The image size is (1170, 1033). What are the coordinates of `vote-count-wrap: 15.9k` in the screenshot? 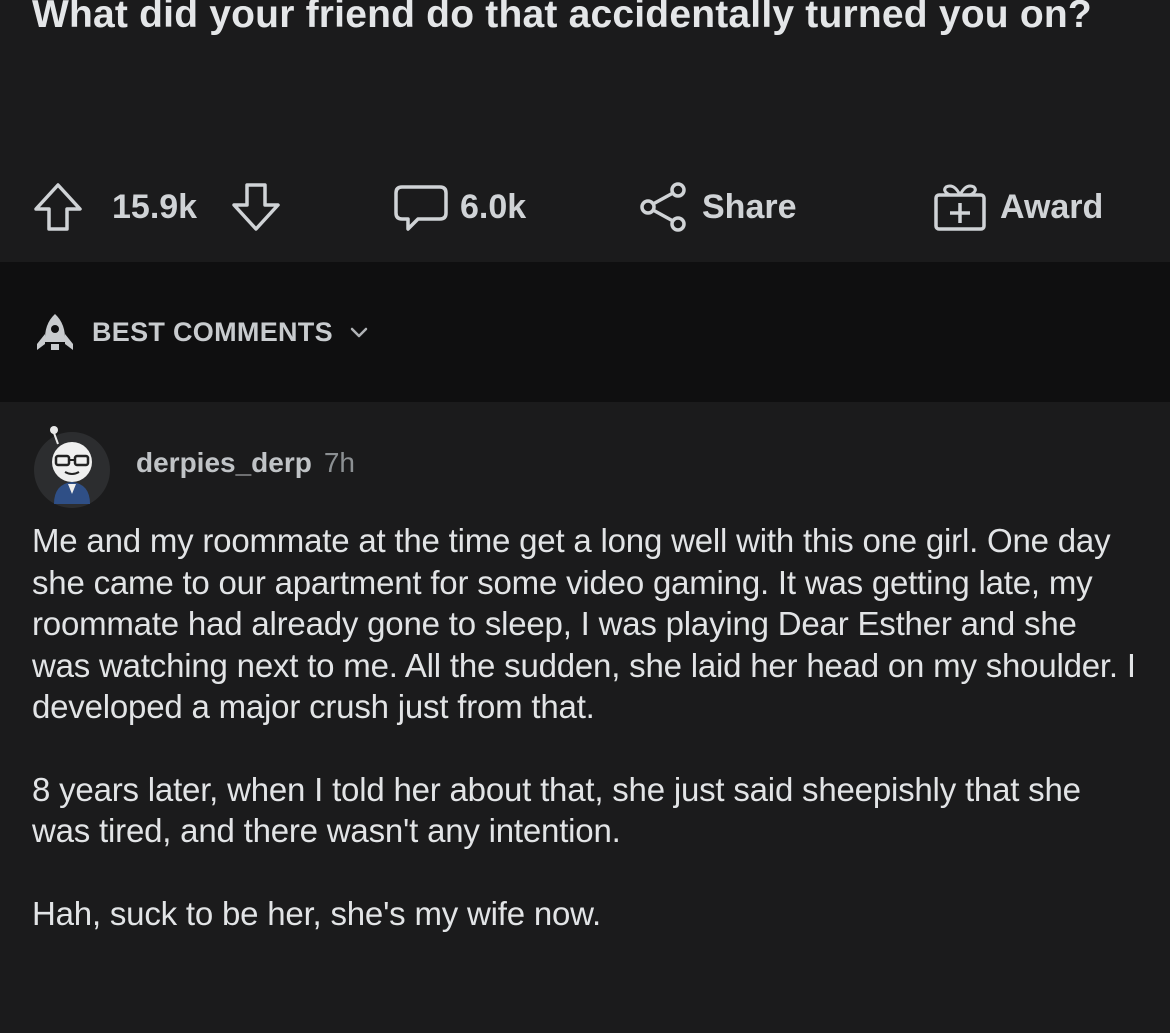 It's located at (154, 207).